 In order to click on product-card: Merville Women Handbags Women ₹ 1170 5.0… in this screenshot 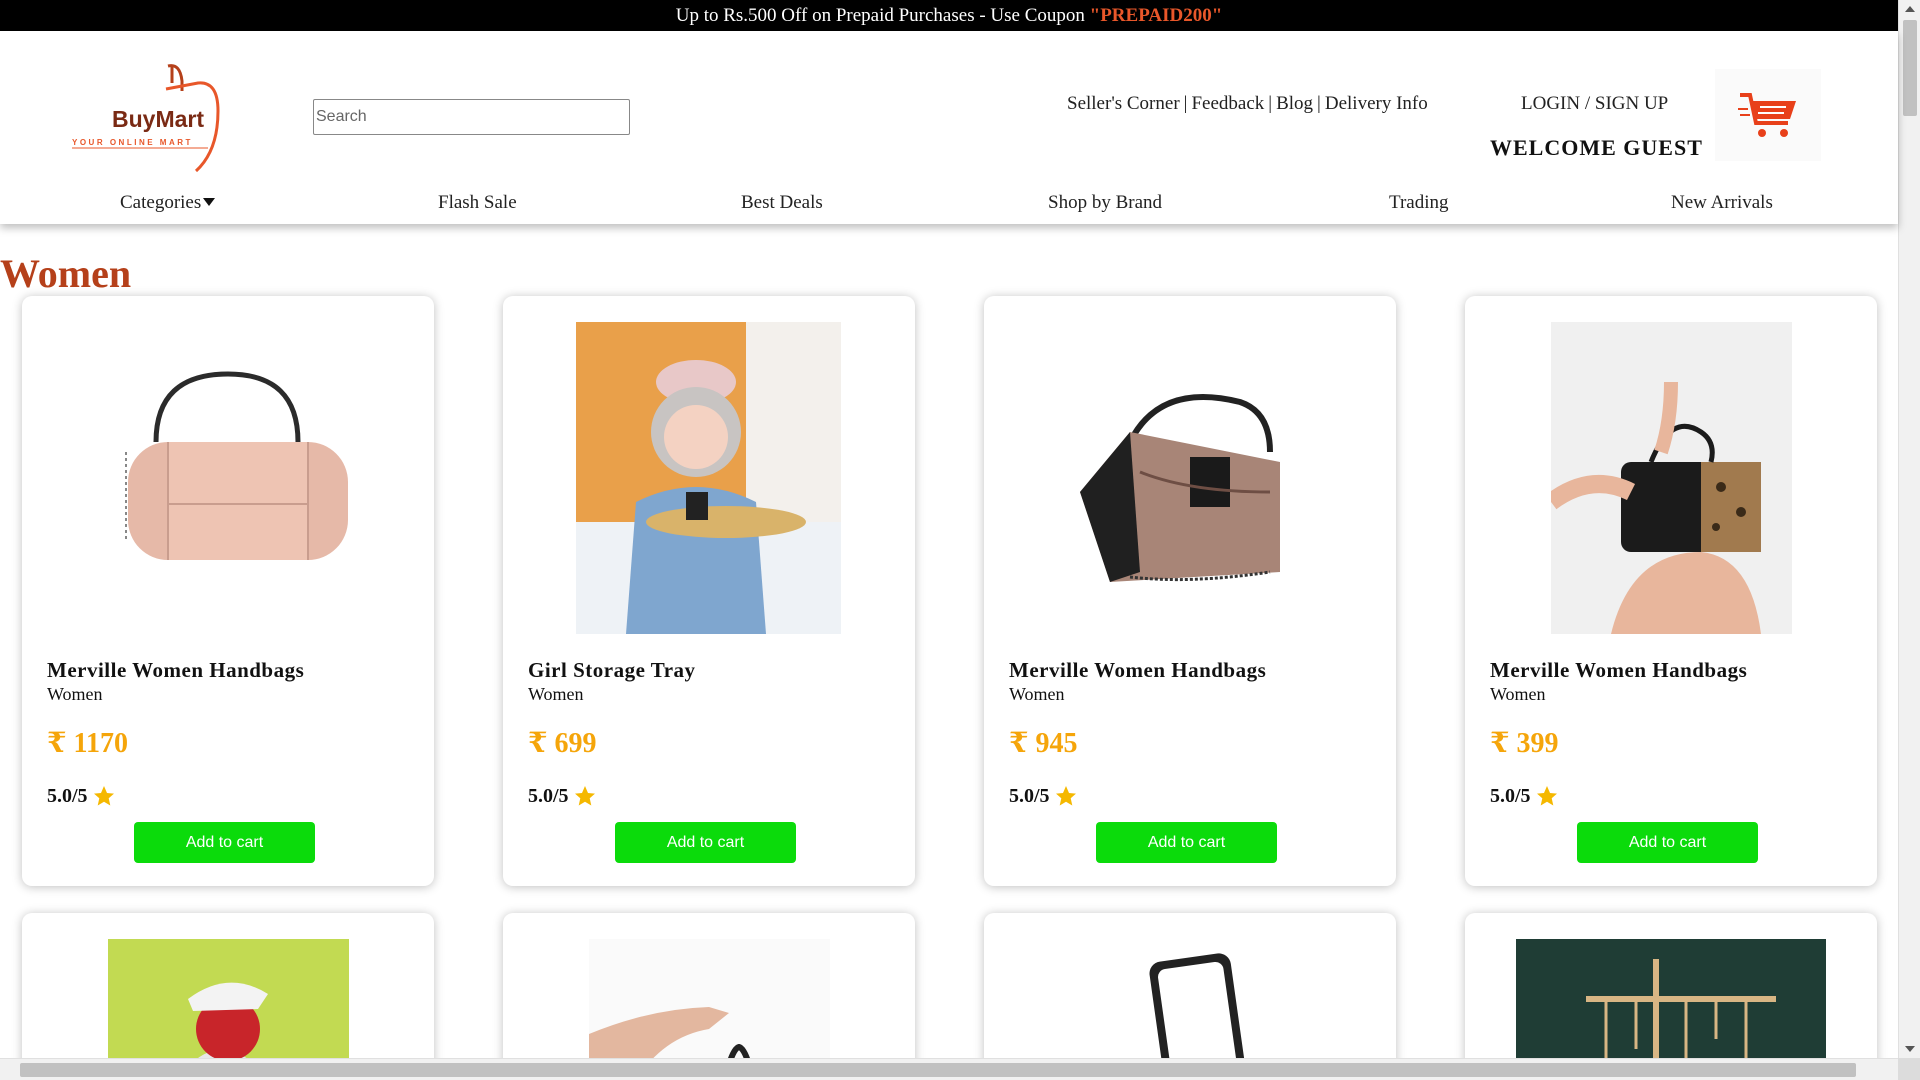, I will do `click(228, 591)`.